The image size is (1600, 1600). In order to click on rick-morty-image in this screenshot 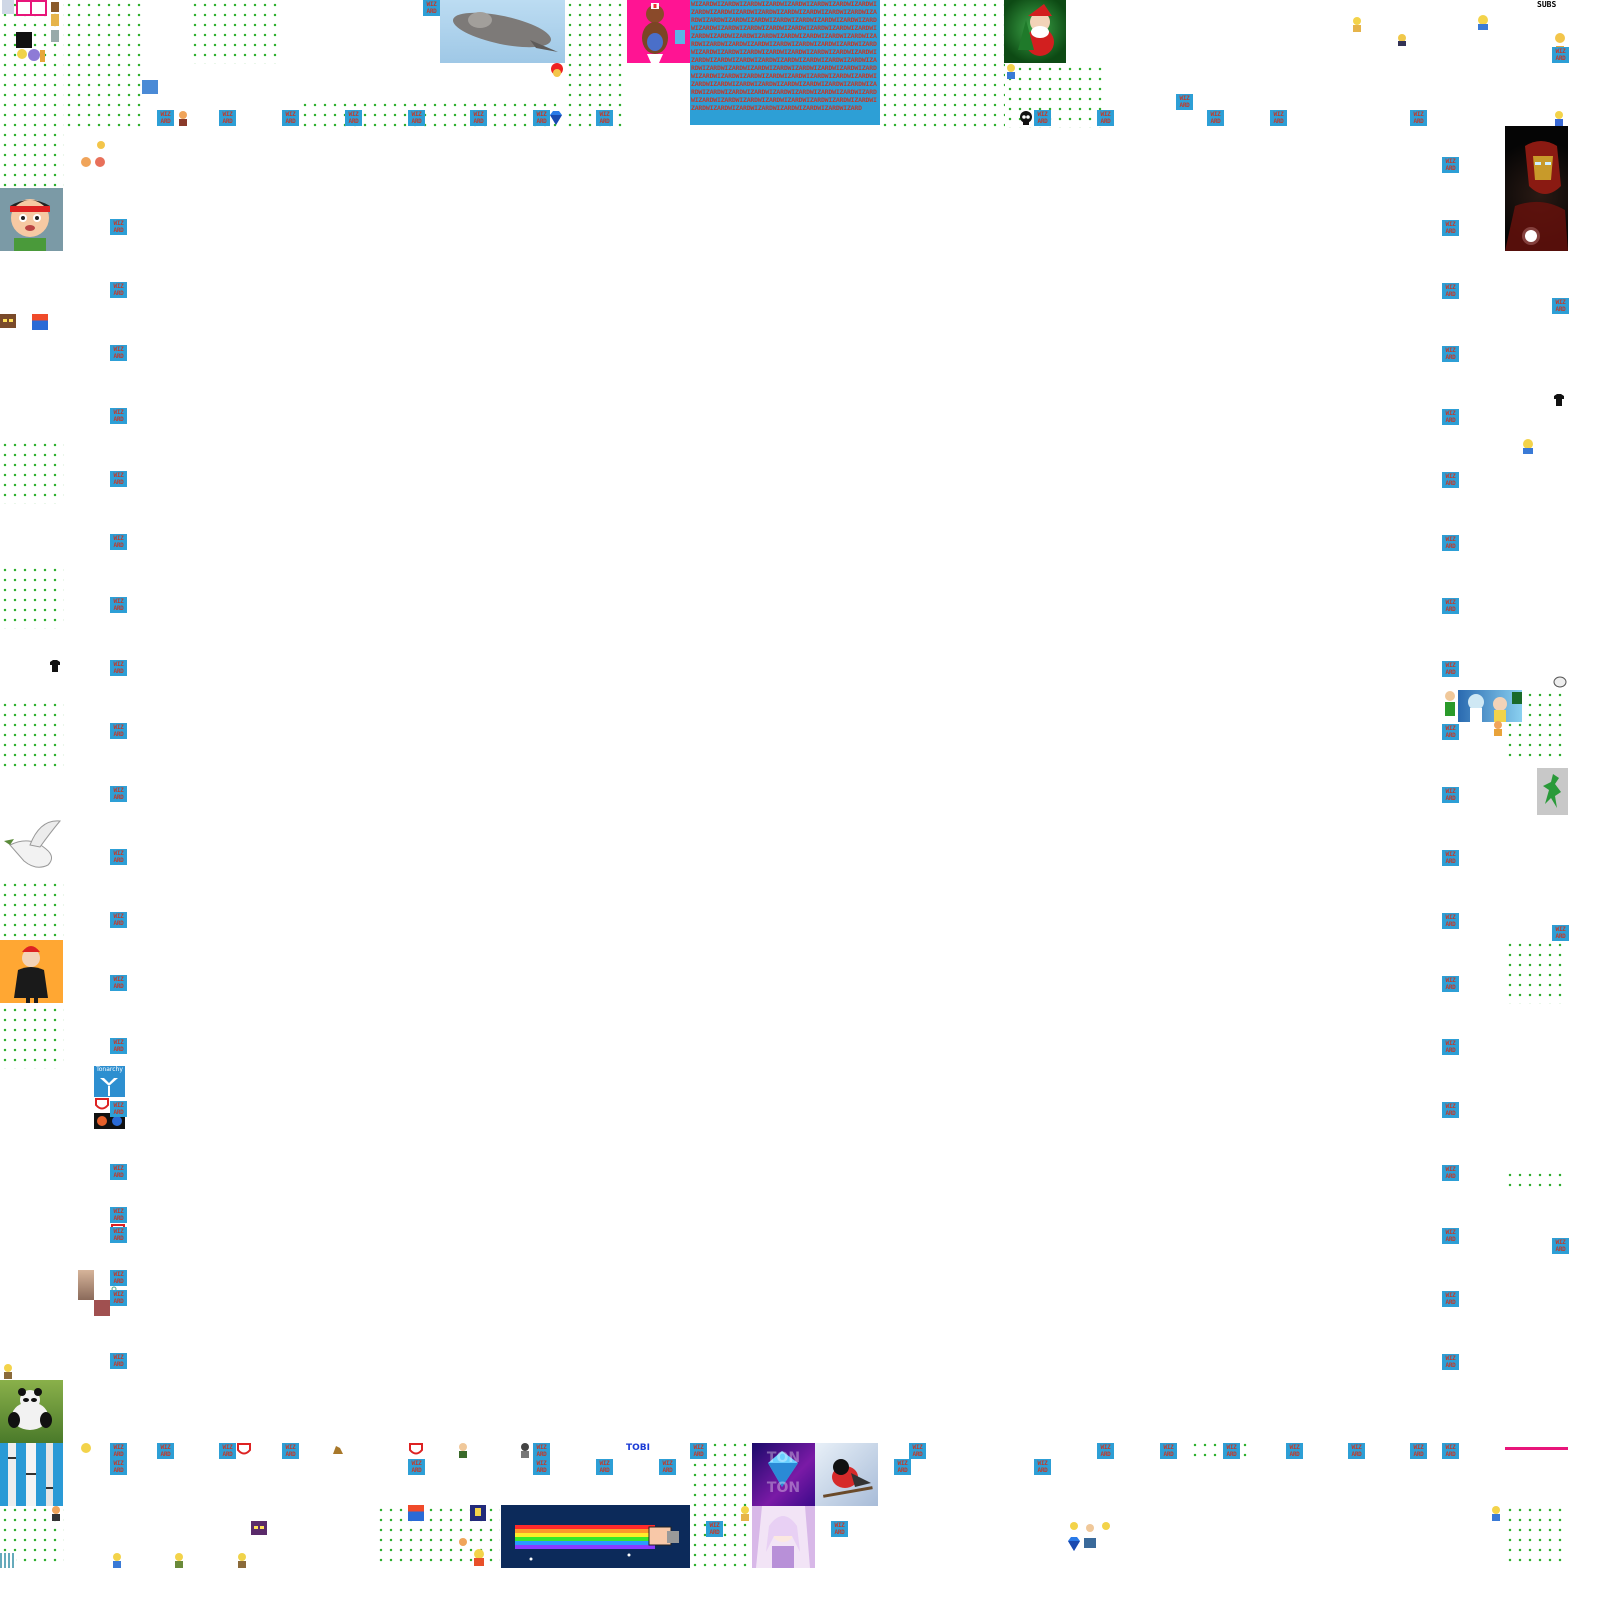, I will do `click(1490, 706)`.